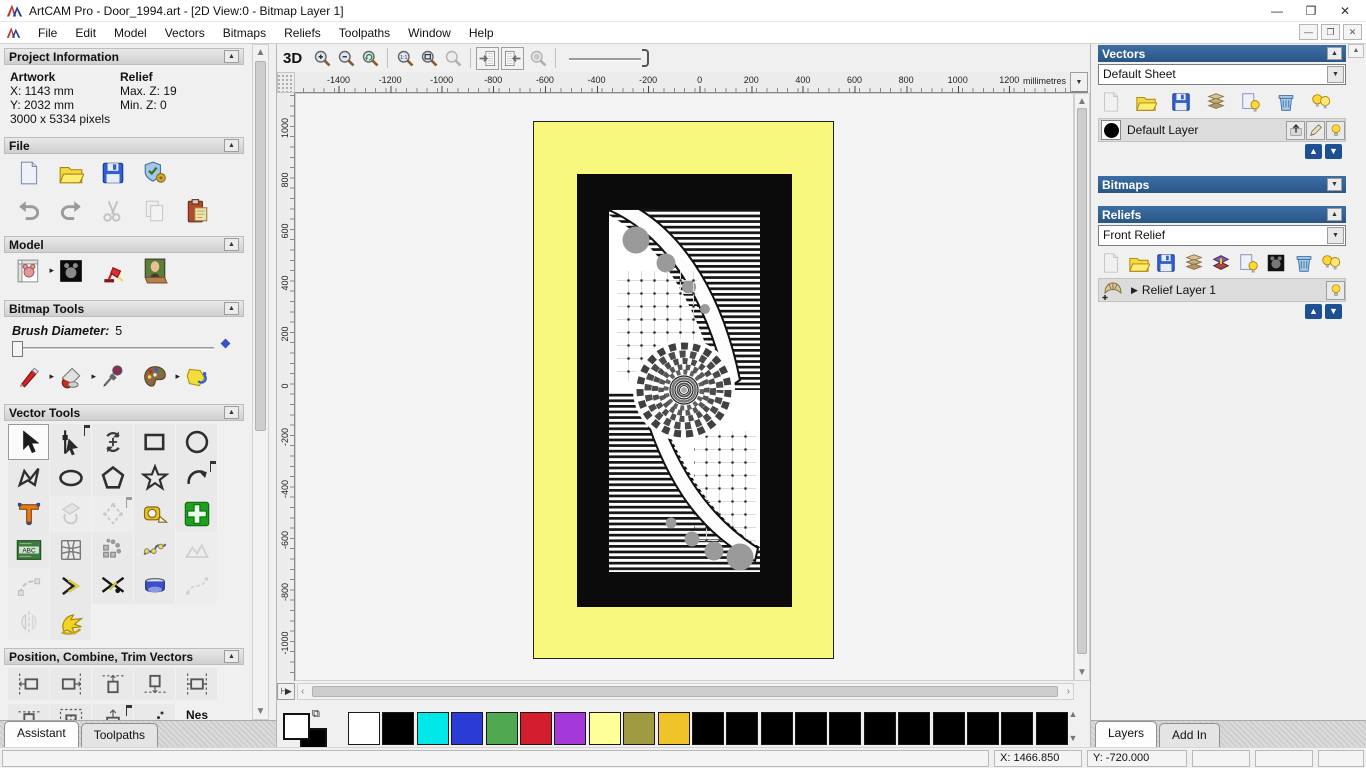  Describe the element at coordinates (1222, 130) in the screenshot. I see `vector-layer-row: Default Layer` at that location.